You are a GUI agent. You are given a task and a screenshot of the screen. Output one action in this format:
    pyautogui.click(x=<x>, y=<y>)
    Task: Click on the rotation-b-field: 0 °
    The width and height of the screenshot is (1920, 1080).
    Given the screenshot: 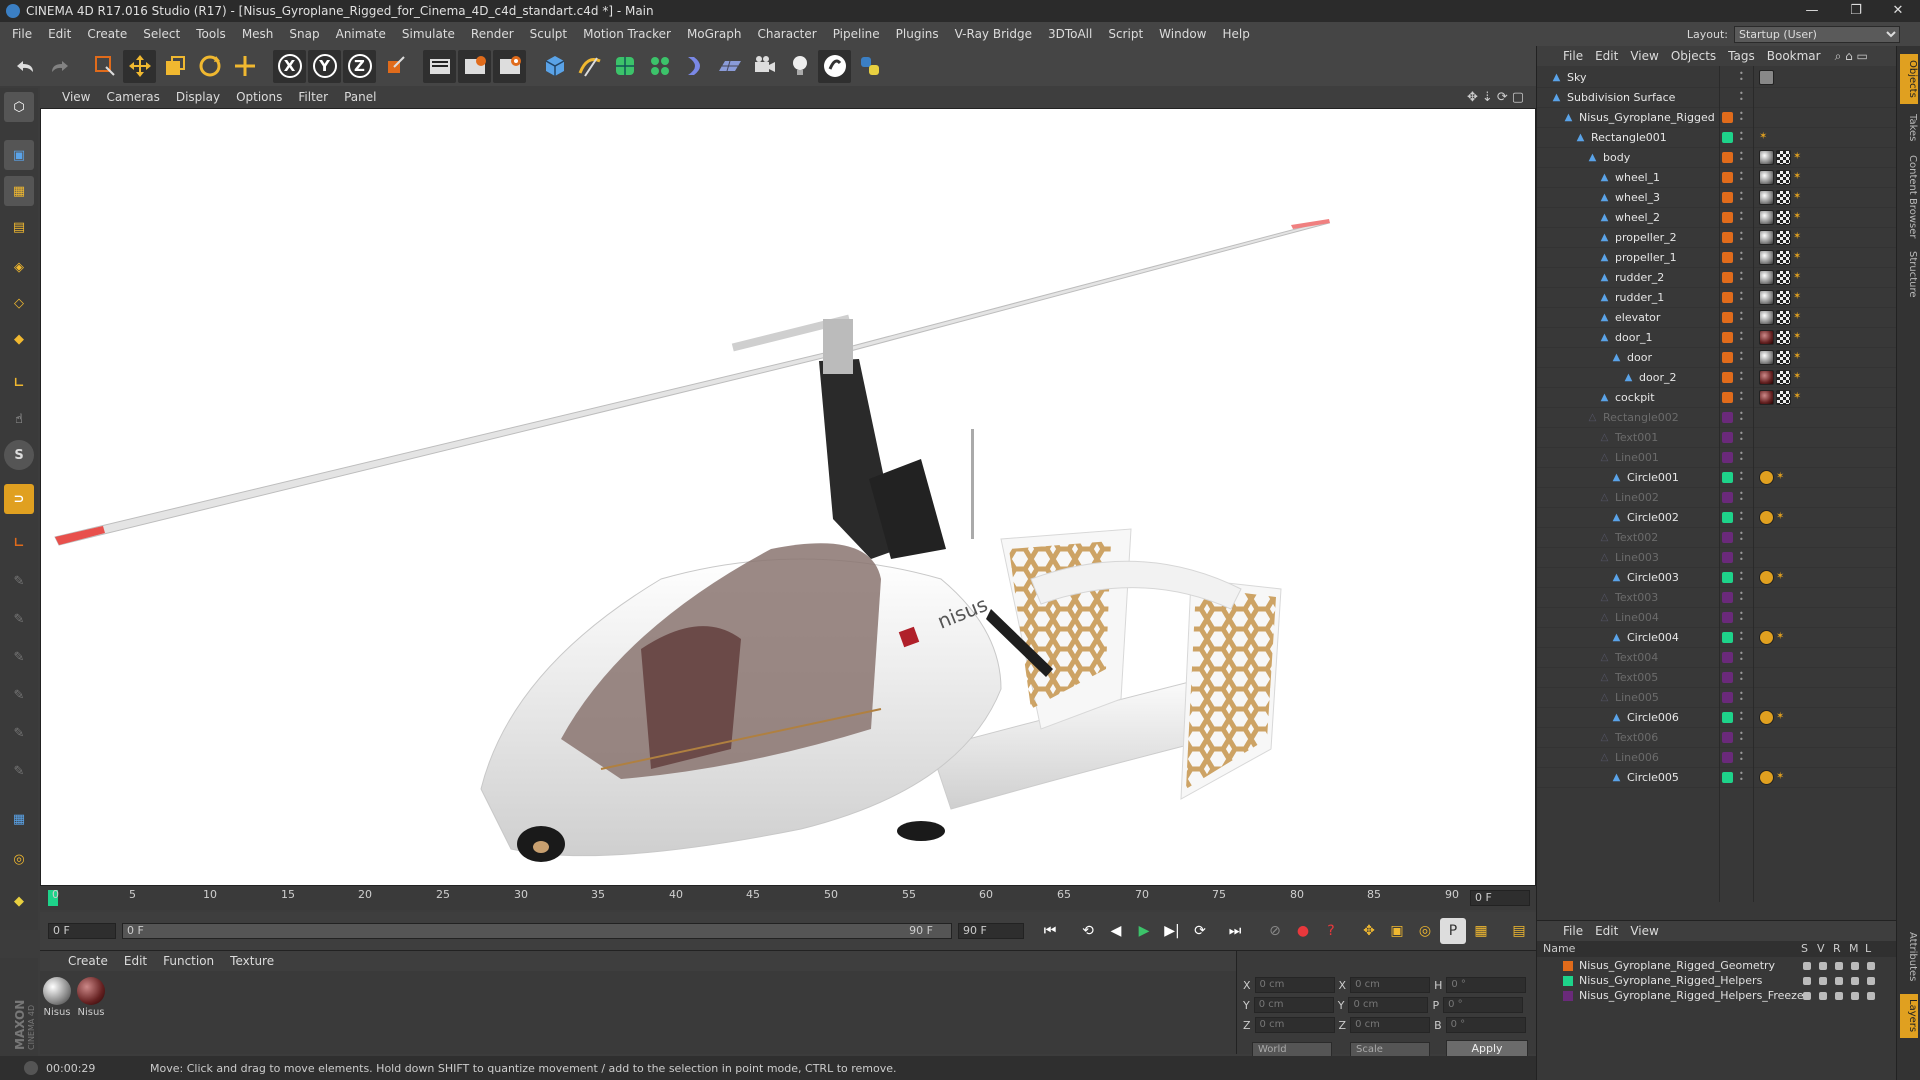 What is the action you would take?
    pyautogui.click(x=1485, y=1025)
    